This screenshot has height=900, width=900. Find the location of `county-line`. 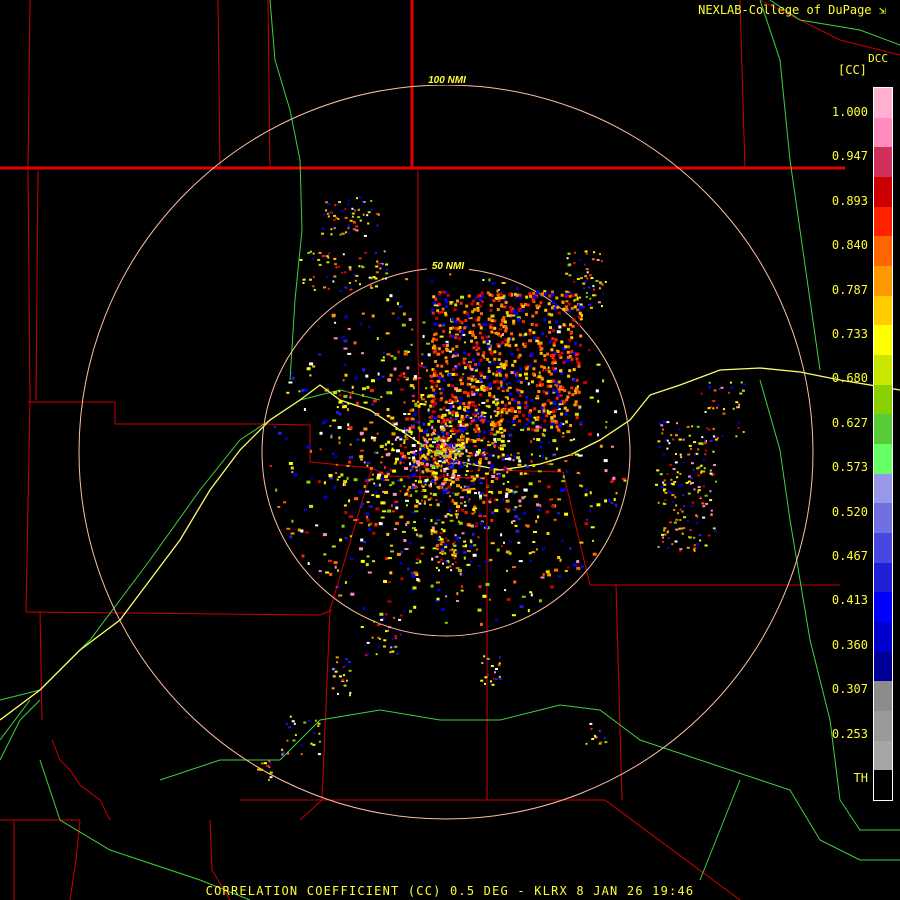

county-line is located at coordinates (619, 692).